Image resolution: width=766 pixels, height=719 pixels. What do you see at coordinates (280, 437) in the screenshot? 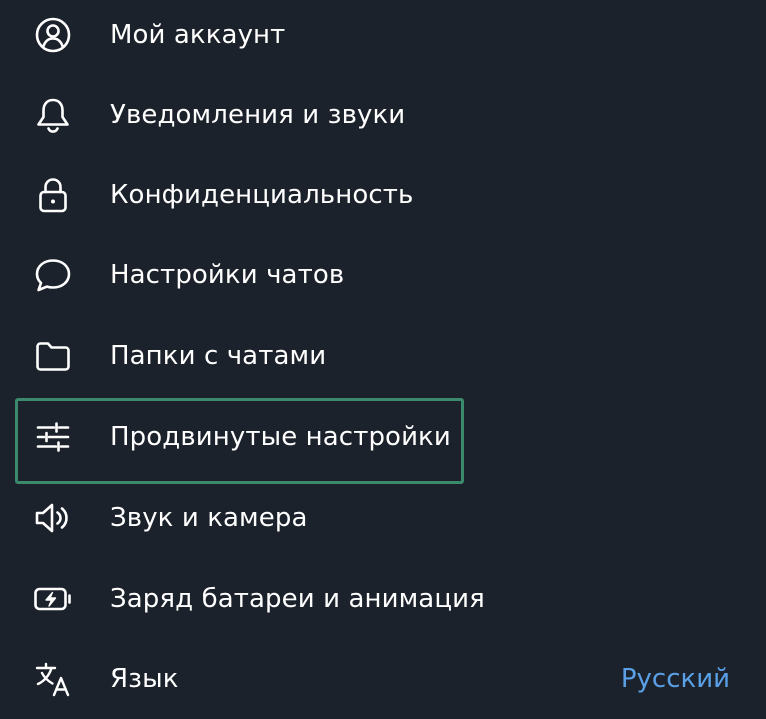
I see `menu-item-label: Продвинутые настройки` at bounding box center [280, 437].